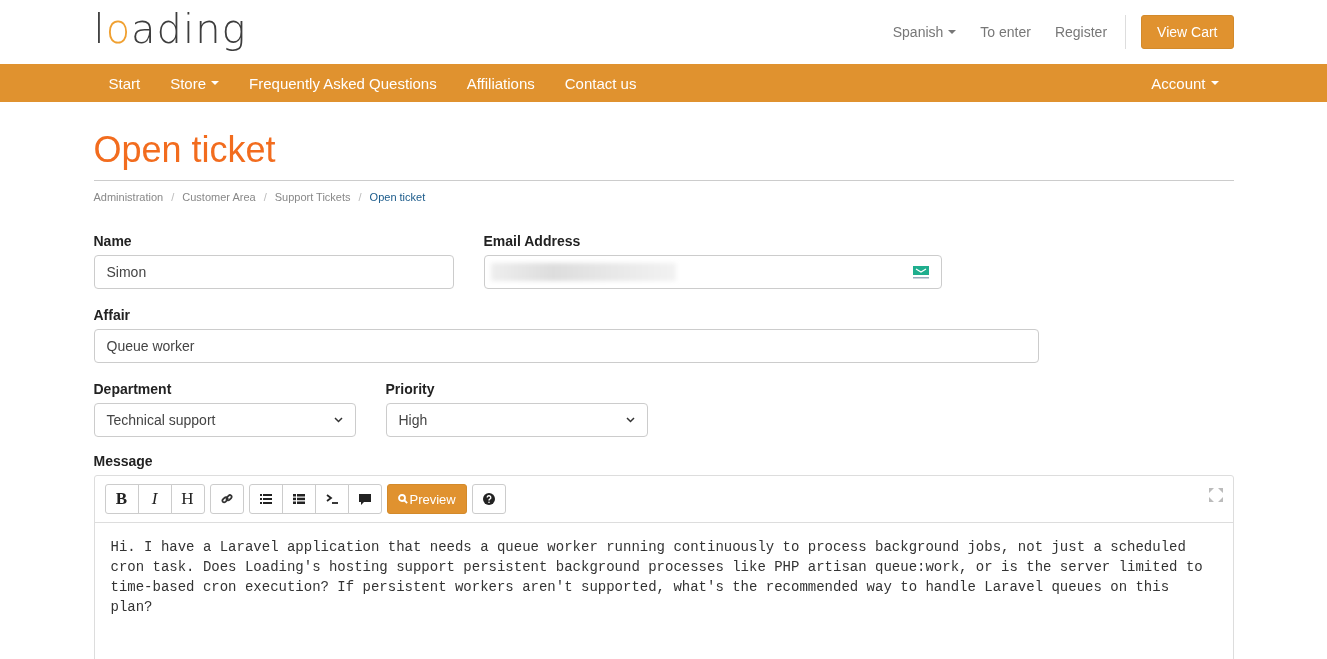 Image resolution: width=1327 pixels, height=659 pixels. Describe the element at coordinates (663, 154) in the screenshot. I see `page-title: Open ticket` at that location.